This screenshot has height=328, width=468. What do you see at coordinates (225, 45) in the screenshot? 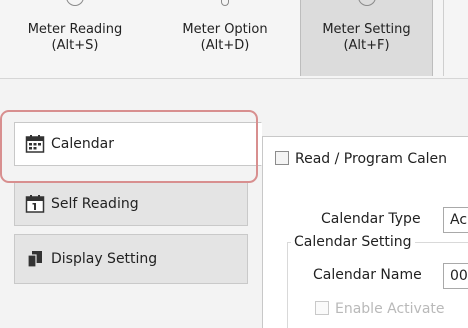
I see `meter-option-shortcut: (Alt+D)` at bounding box center [225, 45].